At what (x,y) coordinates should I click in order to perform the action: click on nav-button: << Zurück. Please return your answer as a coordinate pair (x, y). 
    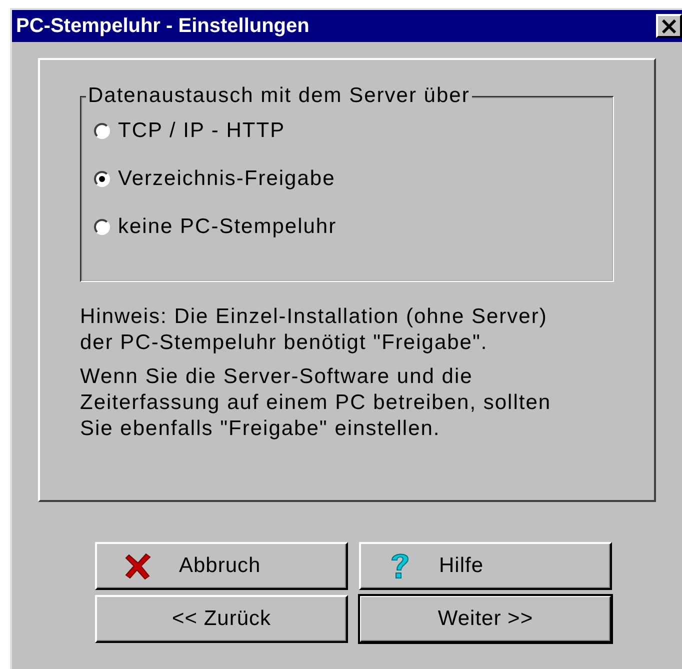
    Looking at the image, I should click on (221, 619).